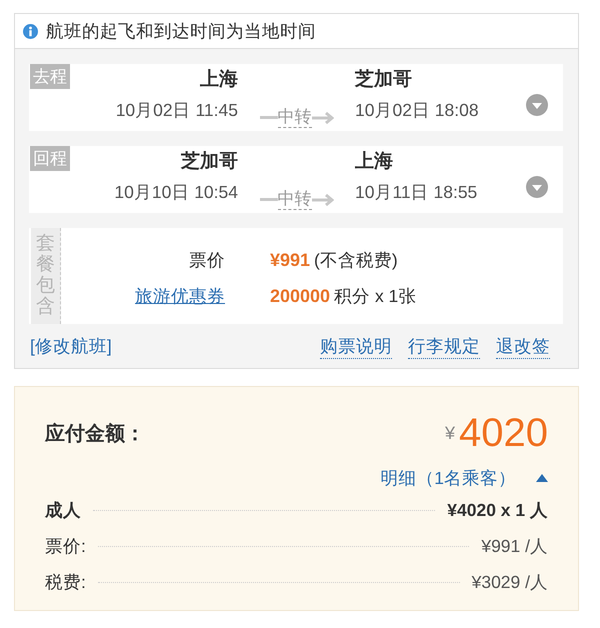 The image size is (600, 628). What do you see at coordinates (181, 31) in the screenshot?
I see `notice-text: 航班的起飞和到达时间为当地时间` at bounding box center [181, 31].